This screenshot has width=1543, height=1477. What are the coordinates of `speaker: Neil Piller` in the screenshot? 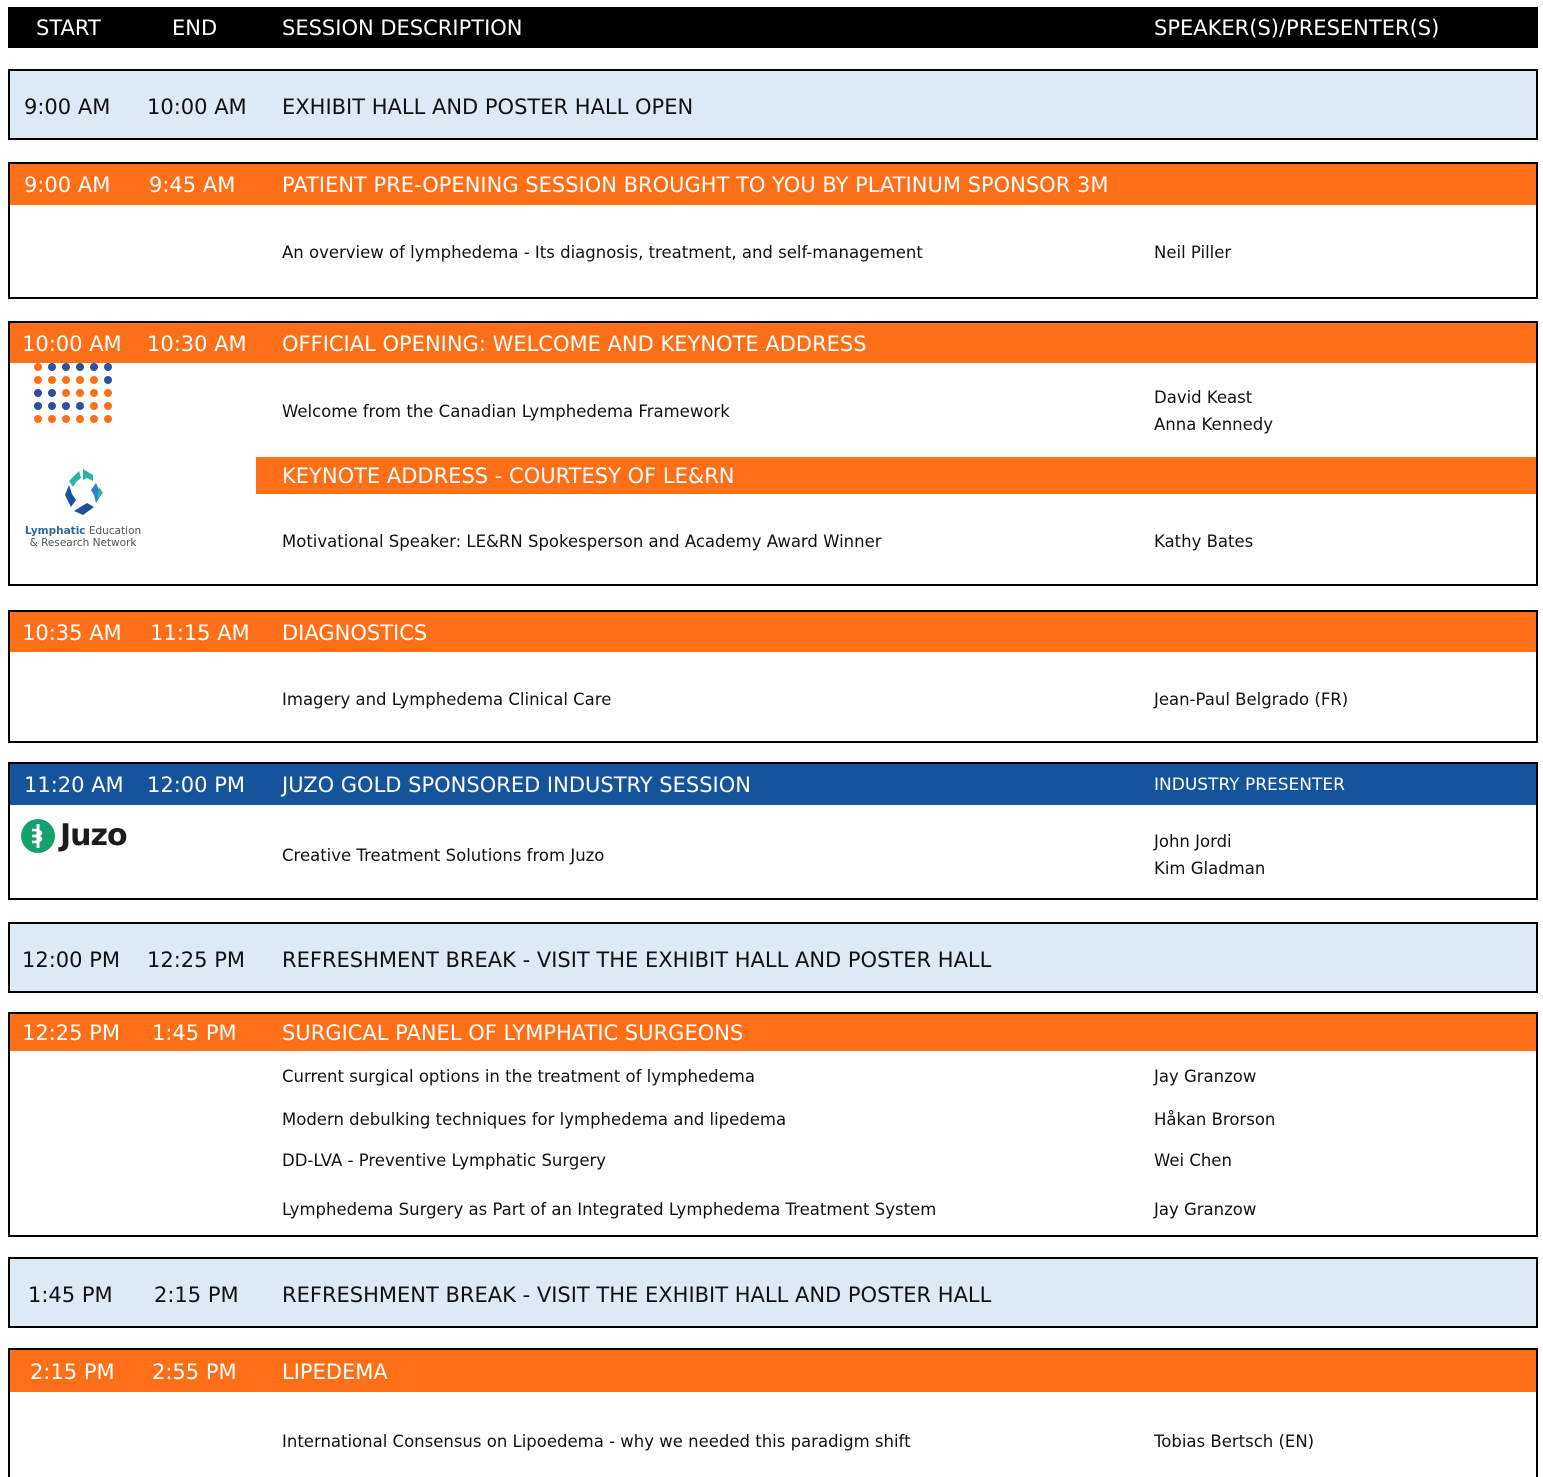 It's located at (1193, 252).